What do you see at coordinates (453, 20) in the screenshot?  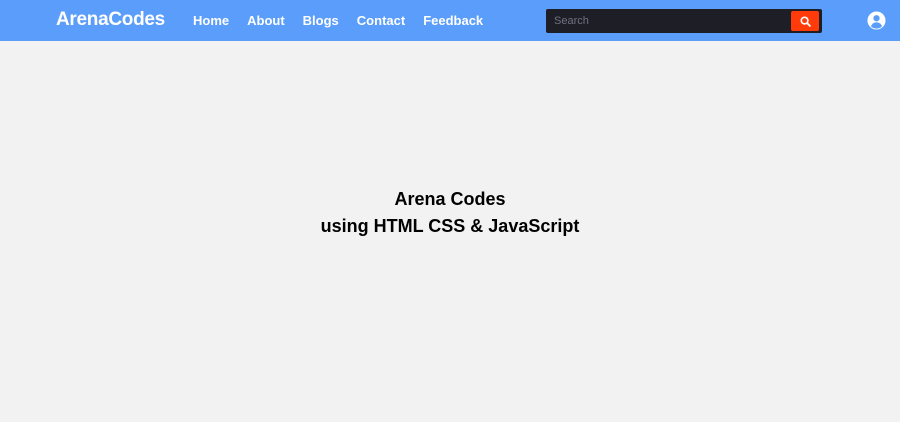 I see `nav-link-feedback: Feedback` at bounding box center [453, 20].